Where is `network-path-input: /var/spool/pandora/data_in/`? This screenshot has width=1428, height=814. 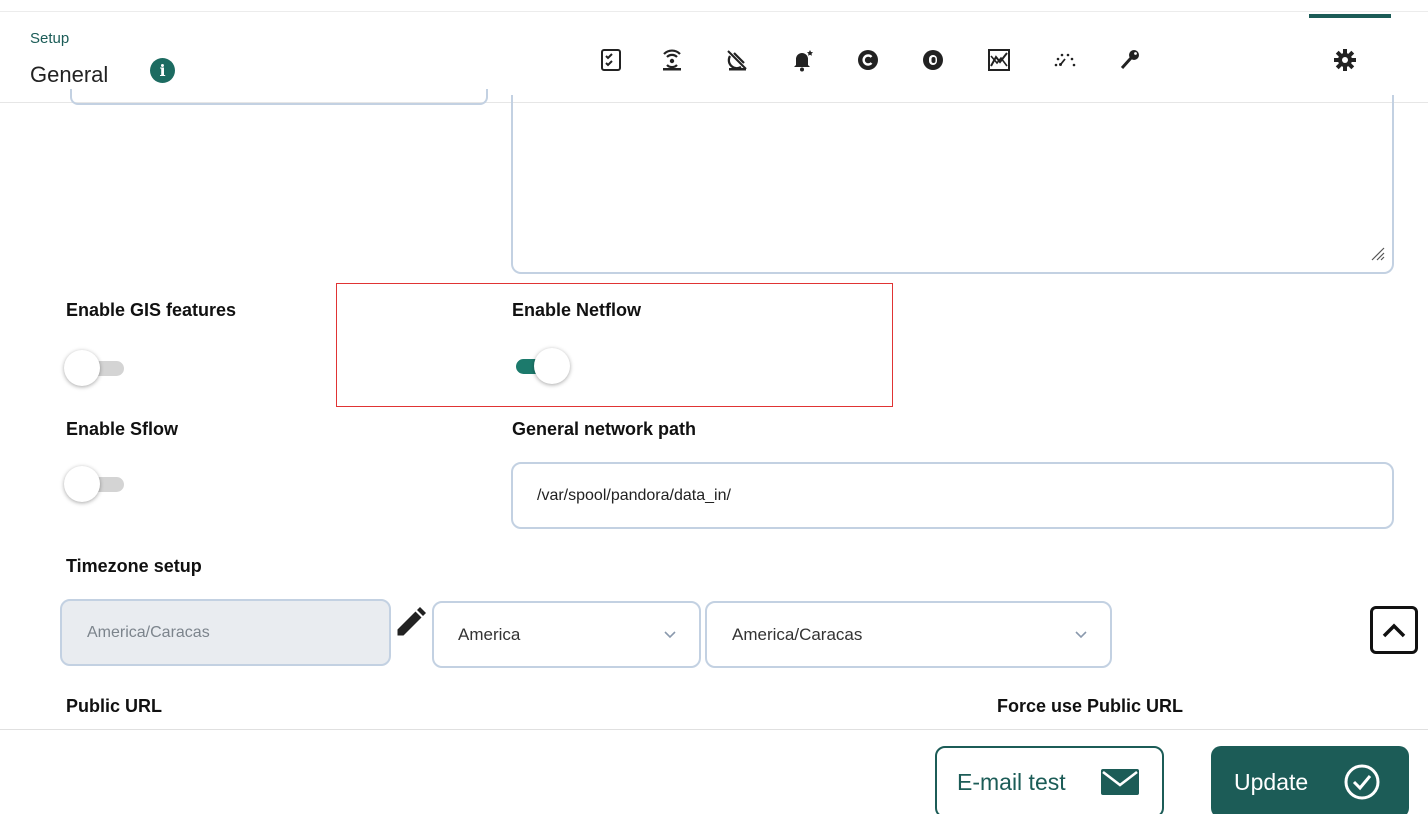 network-path-input: /var/spool/pandora/data_in/ is located at coordinates (952, 495).